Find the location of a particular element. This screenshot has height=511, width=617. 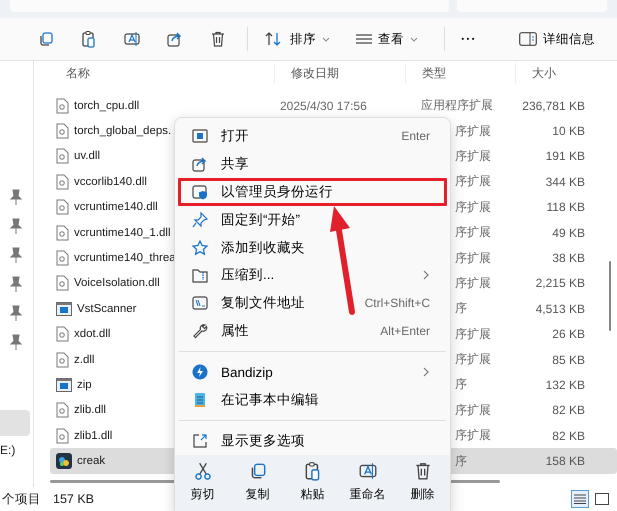

file-name: creak is located at coordinates (91, 461).